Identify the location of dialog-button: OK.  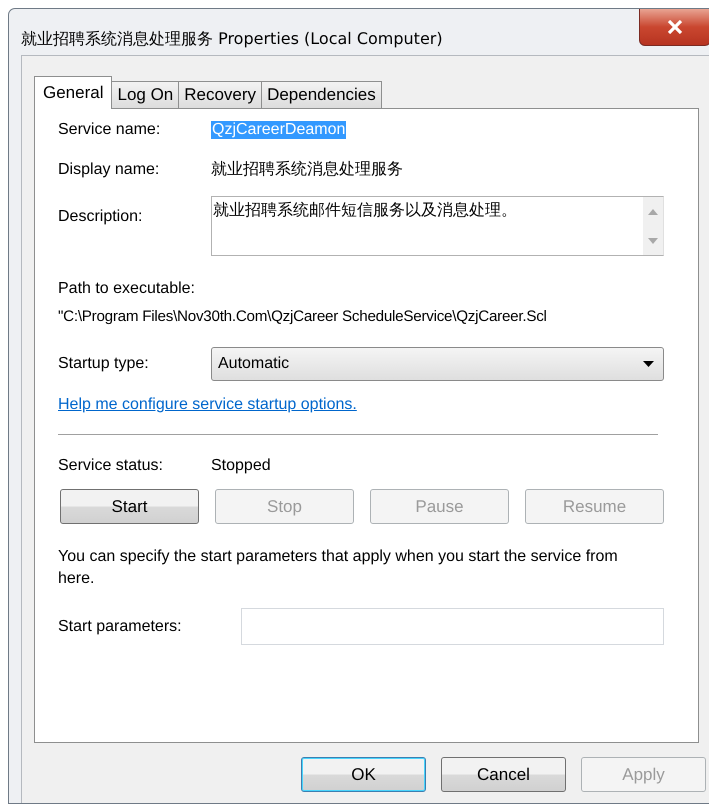
(363, 774).